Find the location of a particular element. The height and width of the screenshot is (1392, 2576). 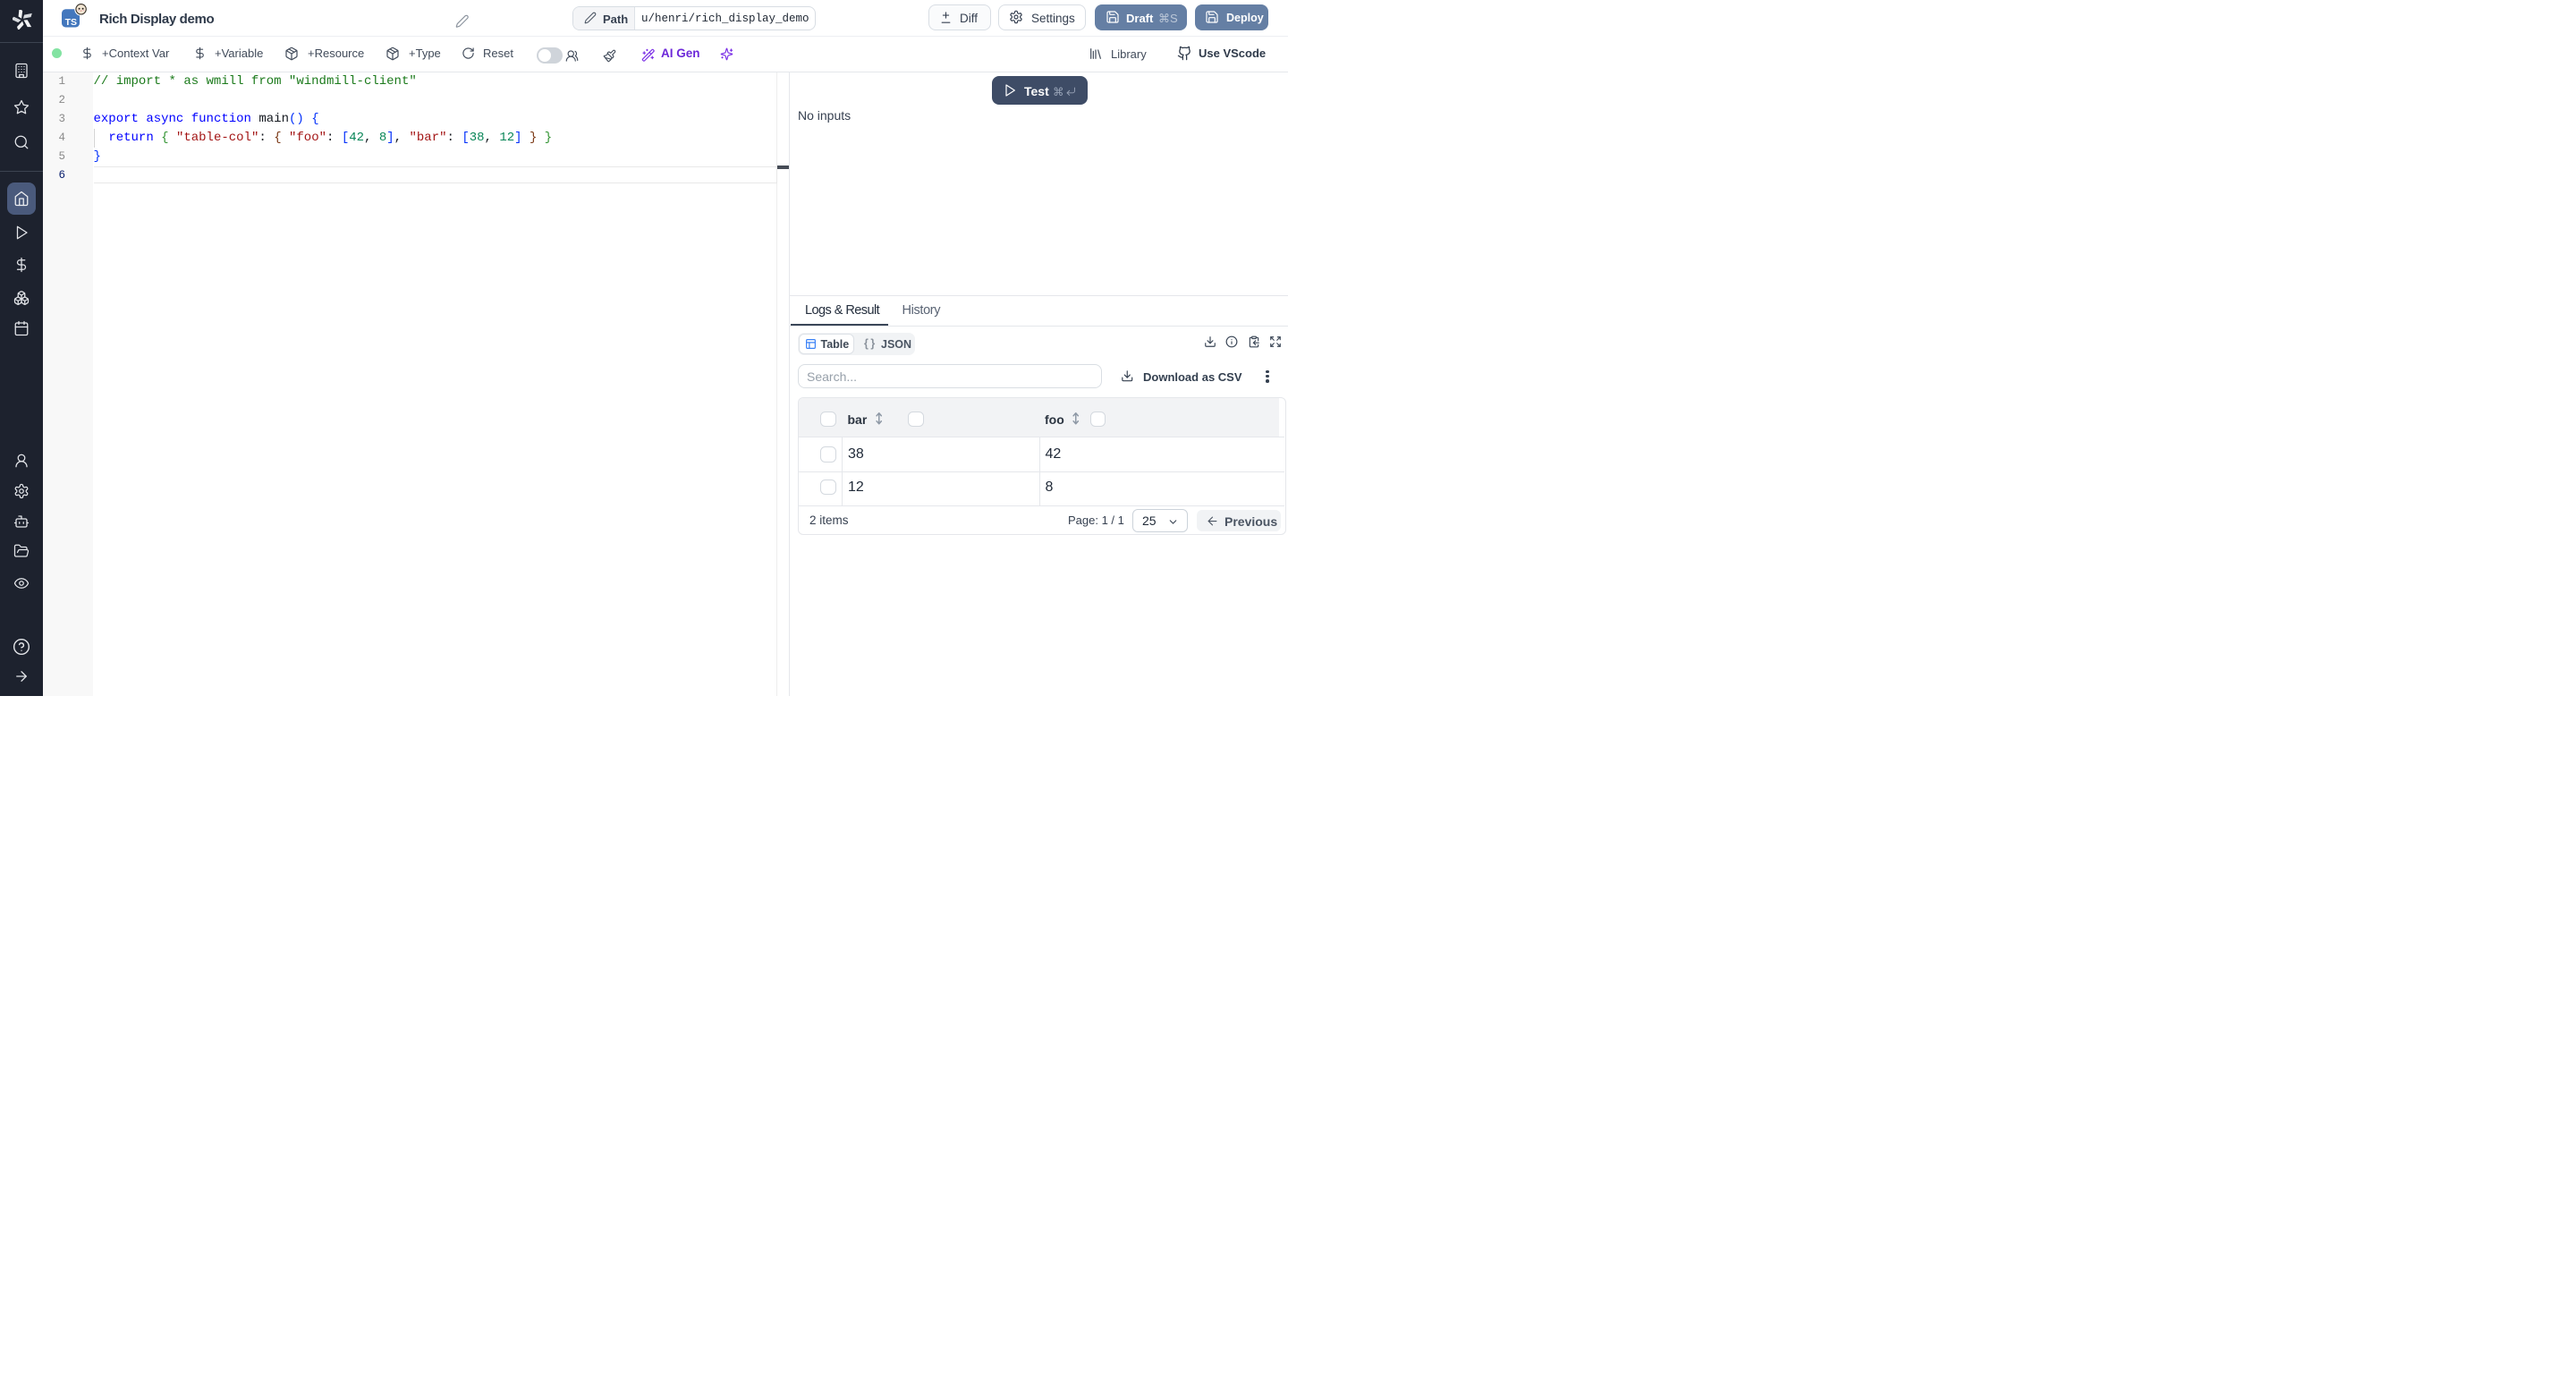

svg-text: TS is located at coordinates (71, 22).